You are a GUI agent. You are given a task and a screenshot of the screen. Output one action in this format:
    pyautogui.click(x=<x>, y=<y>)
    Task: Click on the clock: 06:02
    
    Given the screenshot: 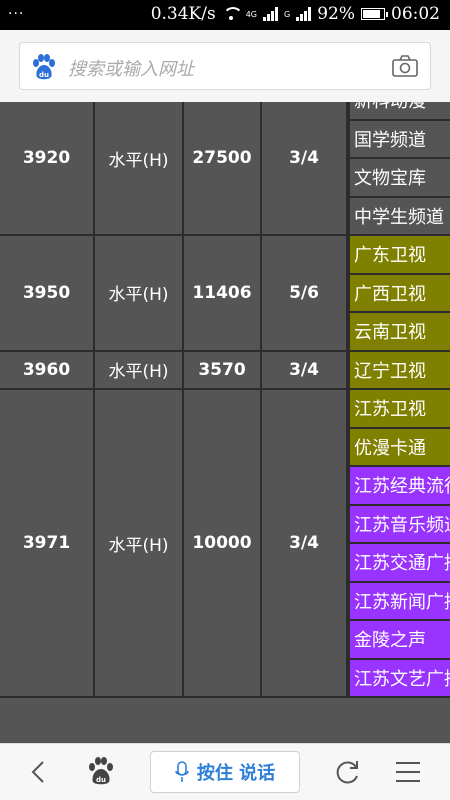 What is the action you would take?
    pyautogui.click(x=415, y=14)
    